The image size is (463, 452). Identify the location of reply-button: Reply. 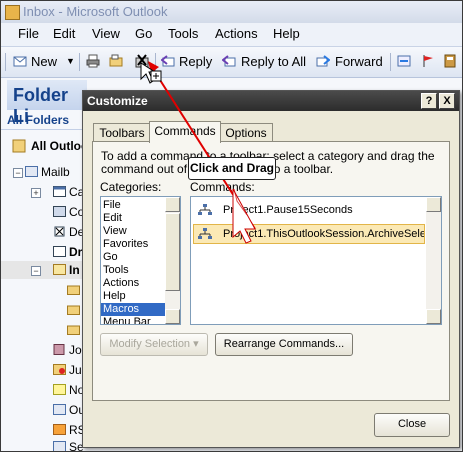
(195, 61).